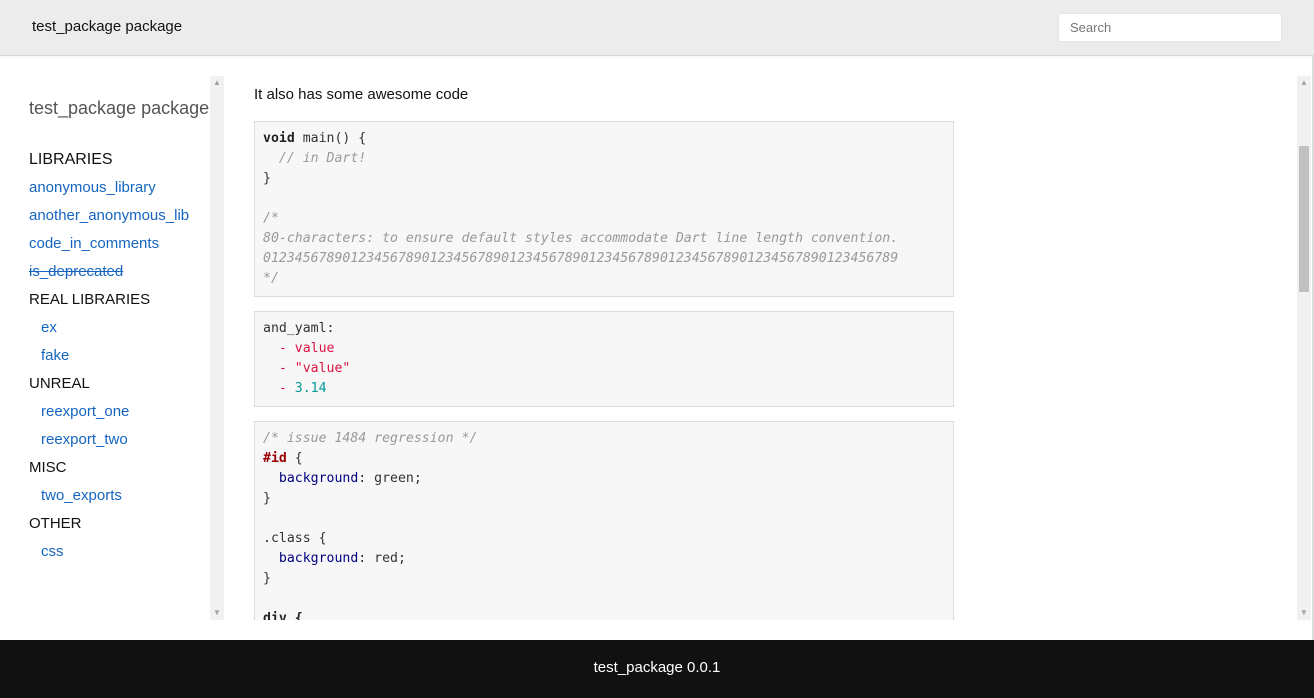  Describe the element at coordinates (271, 278) in the screenshot. I see `code-comment: */` at that location.